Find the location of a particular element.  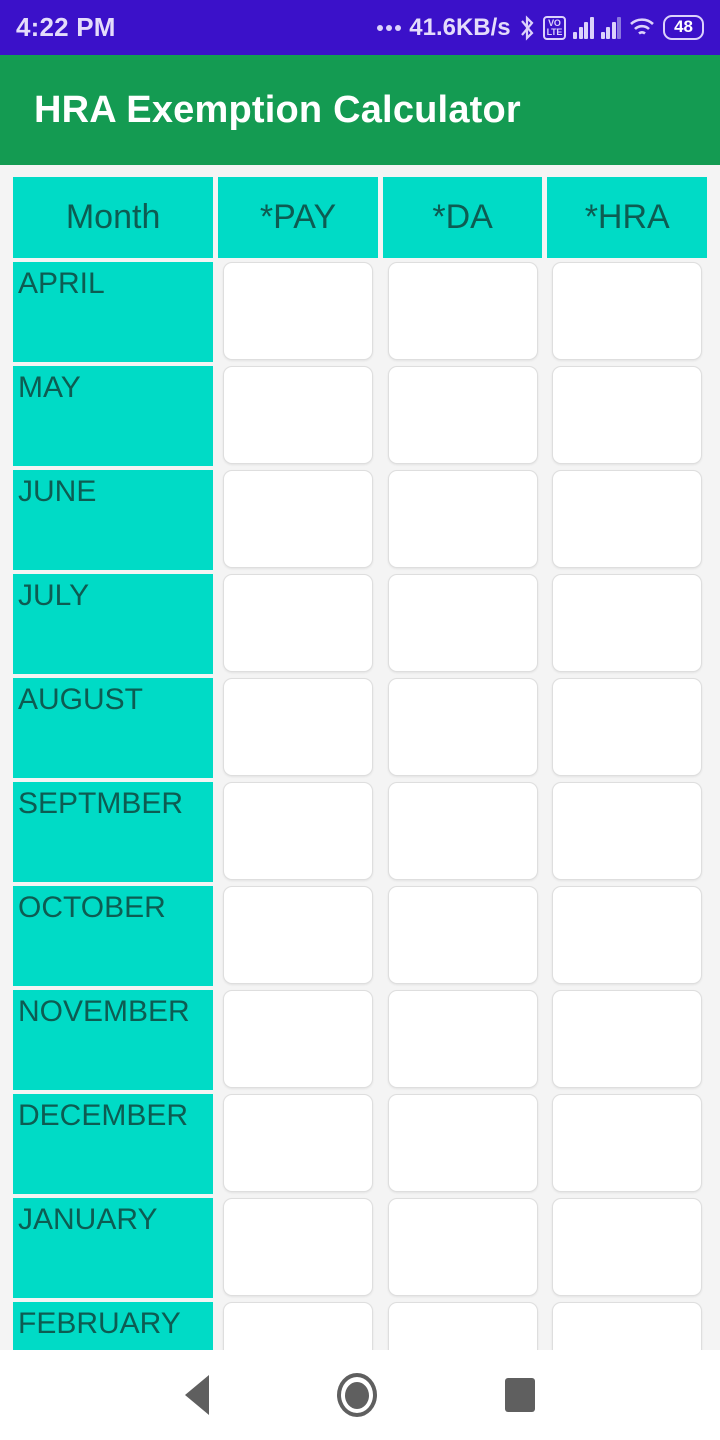

network-speed-label: 41.6KB/s is located at coordinates (460, 27).